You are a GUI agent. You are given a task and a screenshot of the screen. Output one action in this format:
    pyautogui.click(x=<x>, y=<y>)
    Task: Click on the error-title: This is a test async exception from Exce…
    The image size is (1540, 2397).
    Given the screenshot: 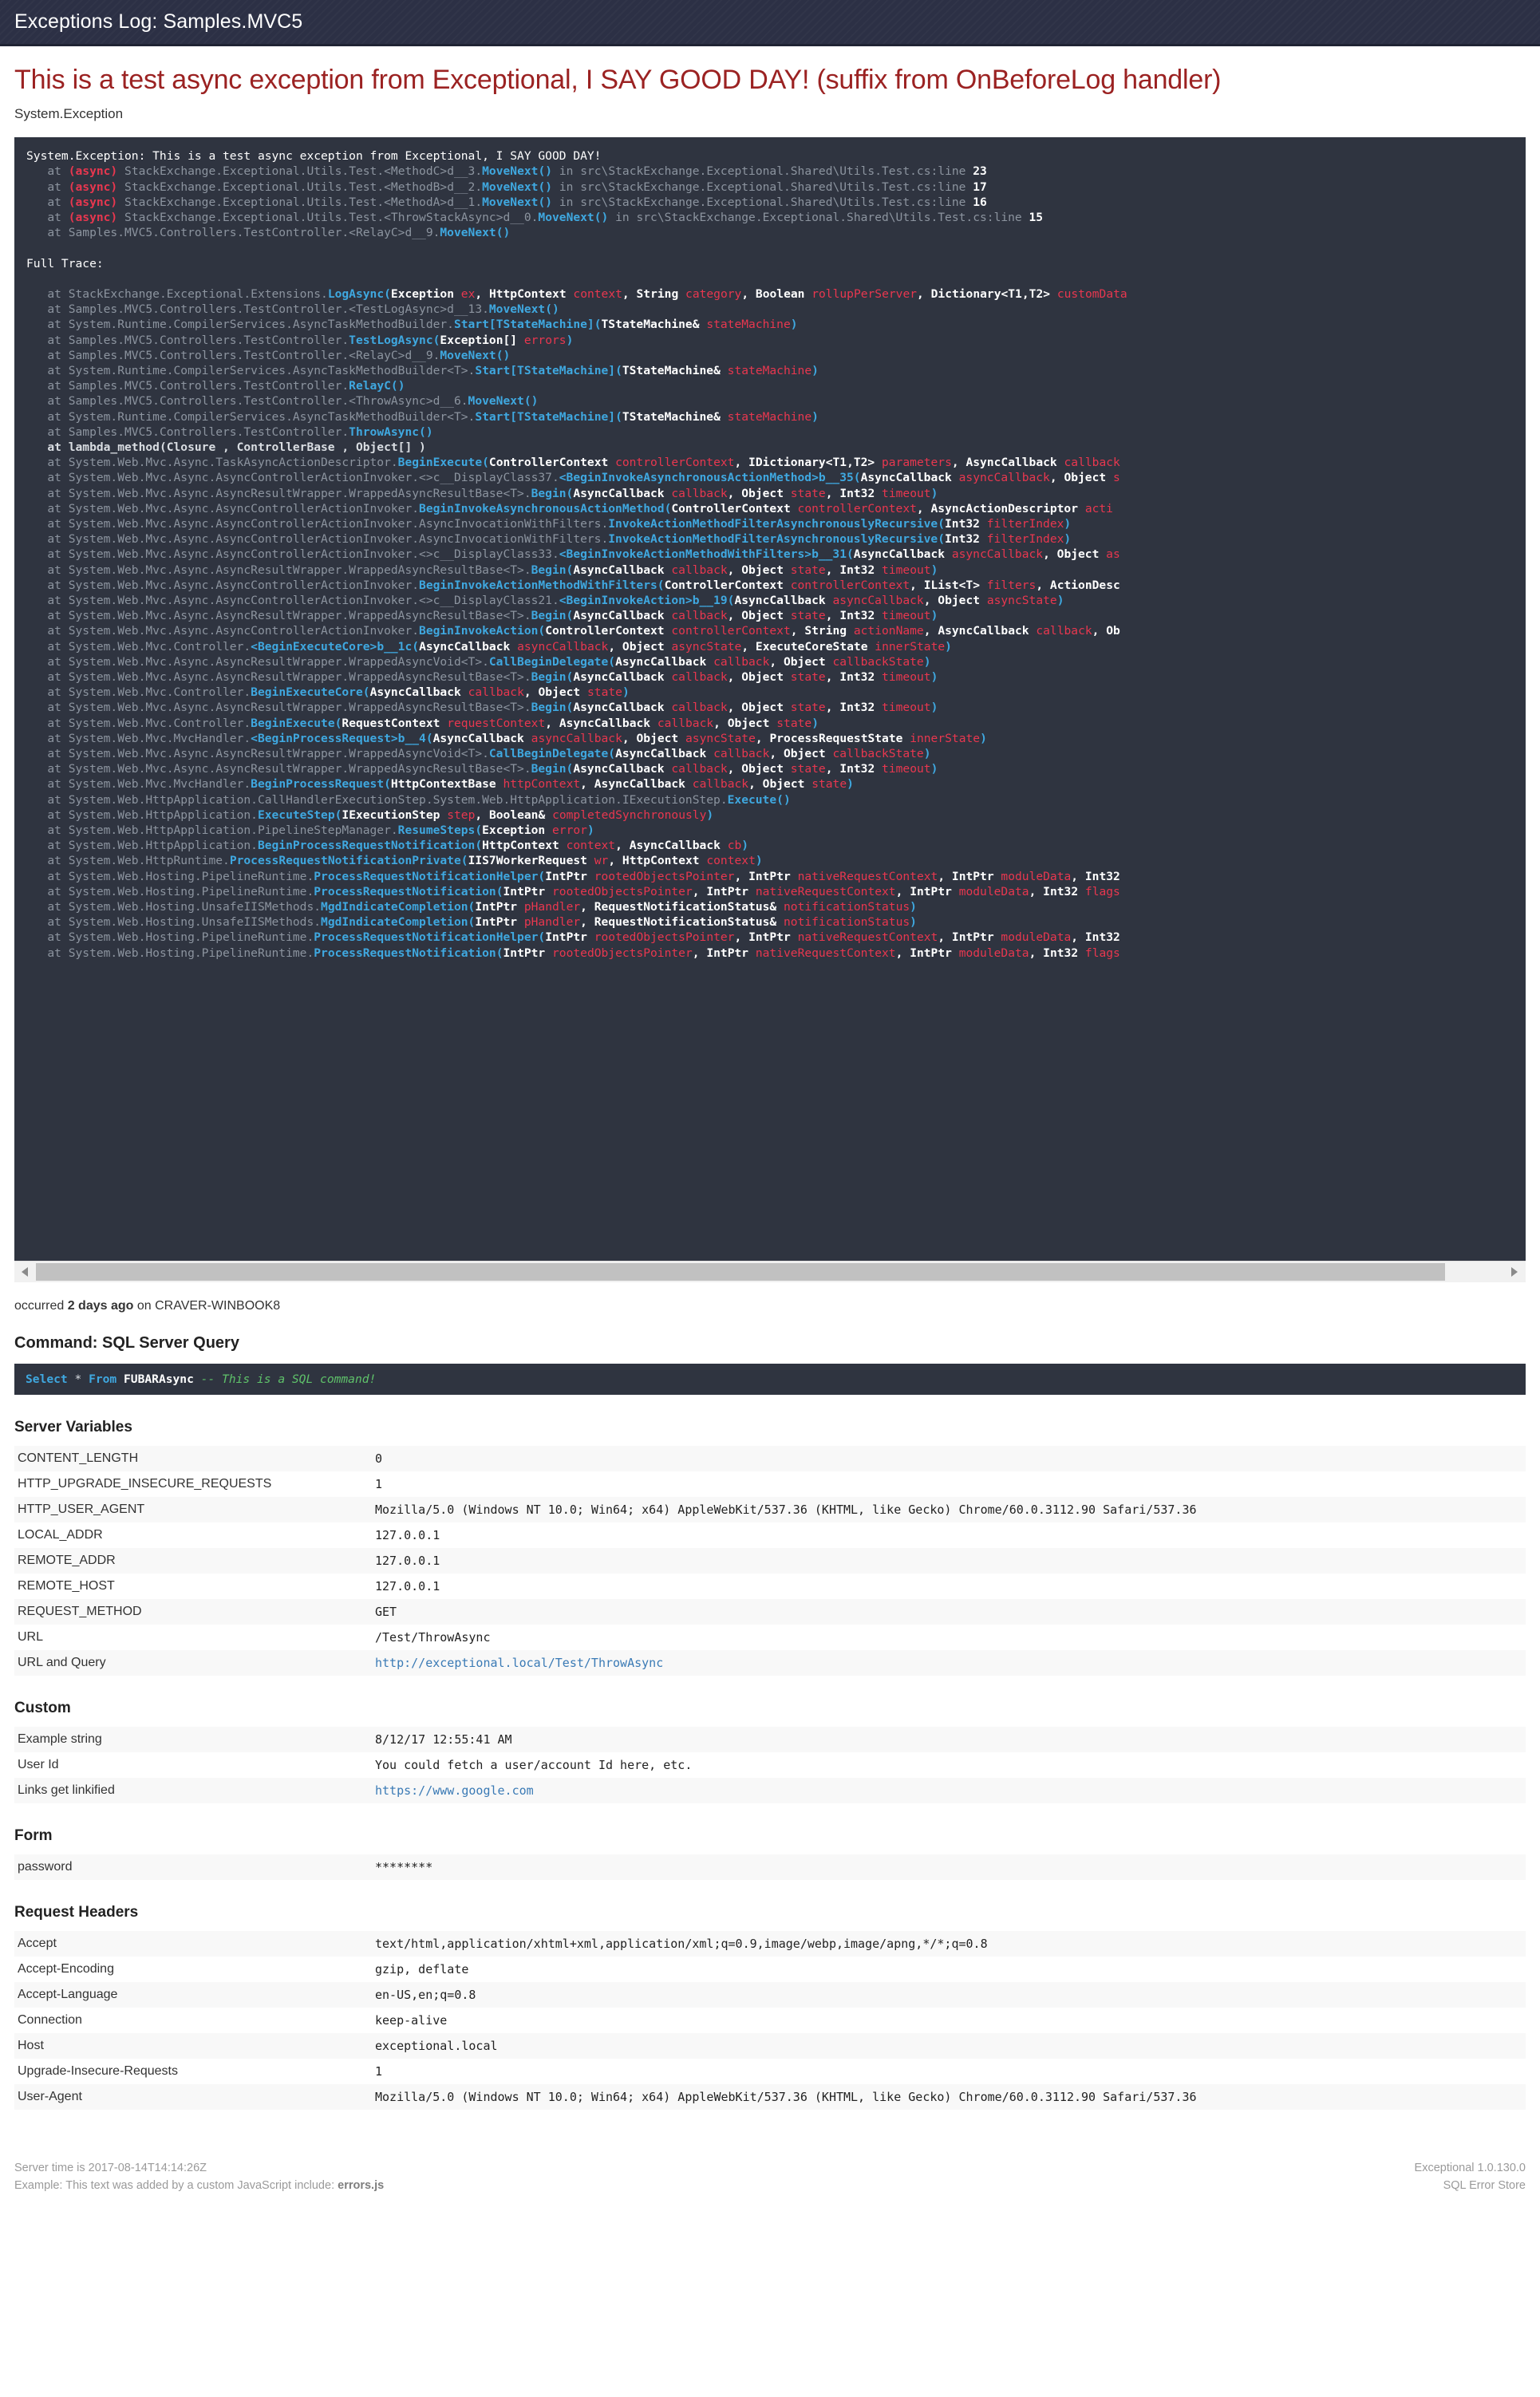 What is the action you would take?
    pyautogui.click(x=618, y=80)
    